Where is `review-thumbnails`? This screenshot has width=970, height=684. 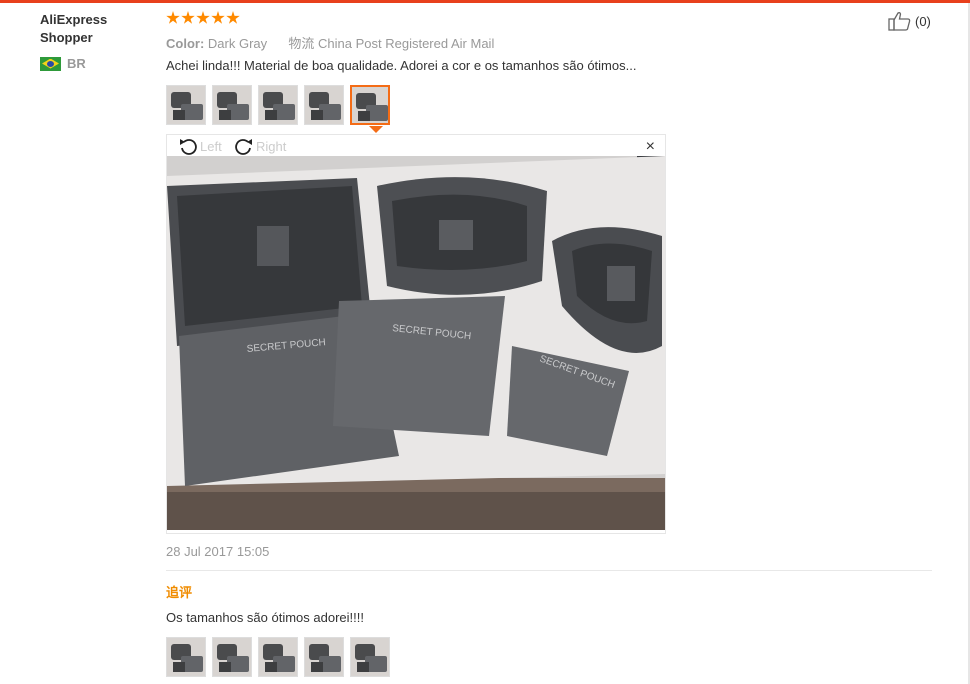 review-thumbnails is located at coordinates (278, 105).